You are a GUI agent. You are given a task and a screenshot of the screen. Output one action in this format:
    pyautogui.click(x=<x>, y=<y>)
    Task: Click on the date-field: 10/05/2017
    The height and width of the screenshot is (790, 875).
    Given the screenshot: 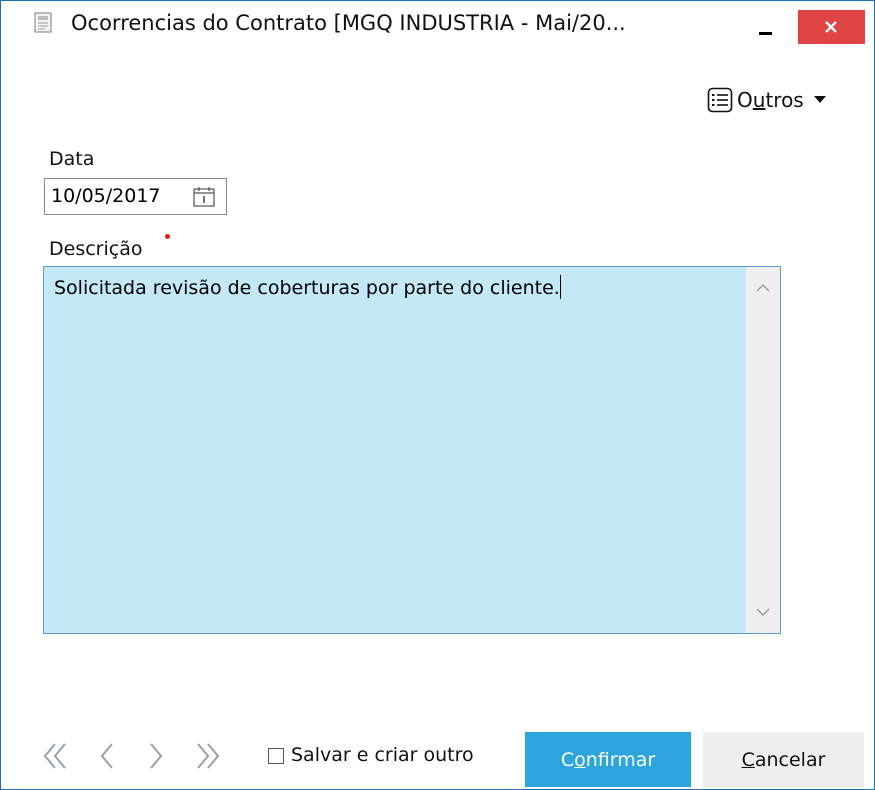 What is the action you would take?
    pyautogui.click(x=135, y=196)
    